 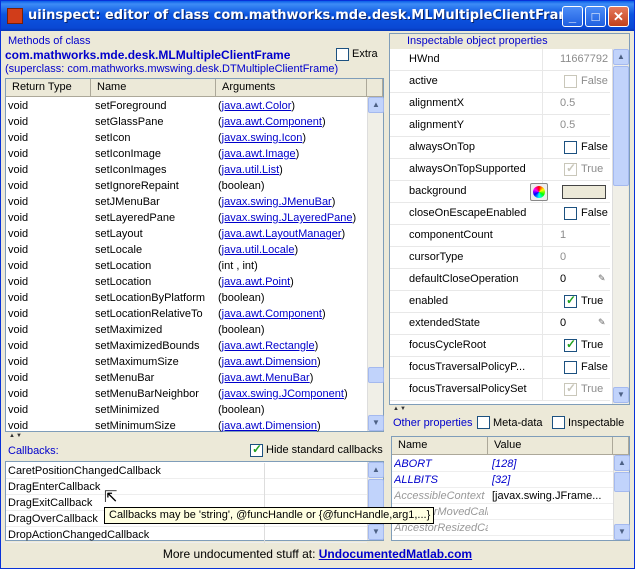 What do you see at coordinates (500, 192) in the screenshot?
I see `prop-row-background: background` at bounding box center [500, 192].